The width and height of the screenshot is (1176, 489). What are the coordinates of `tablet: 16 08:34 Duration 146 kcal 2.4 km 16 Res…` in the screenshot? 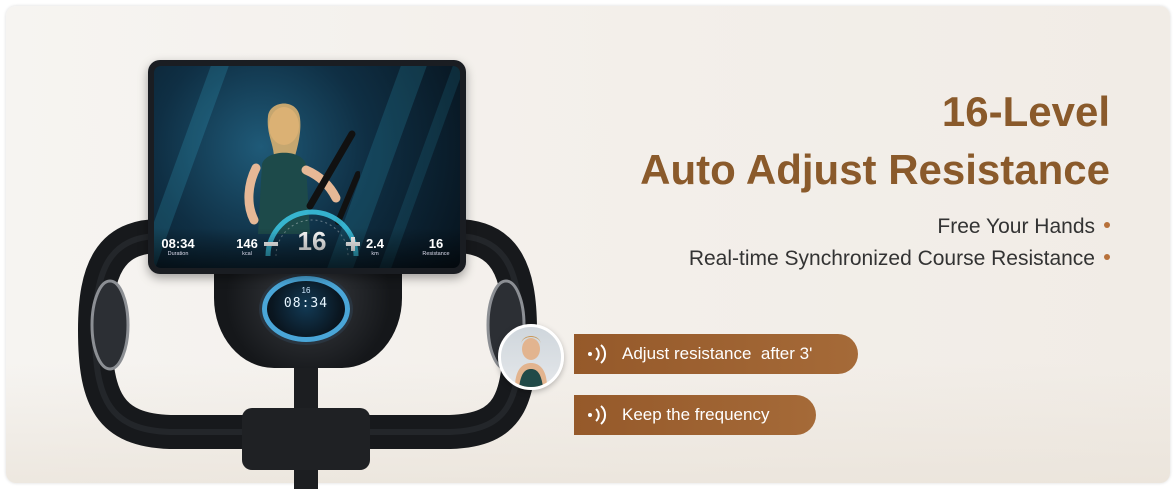 It's located at (307, 167).